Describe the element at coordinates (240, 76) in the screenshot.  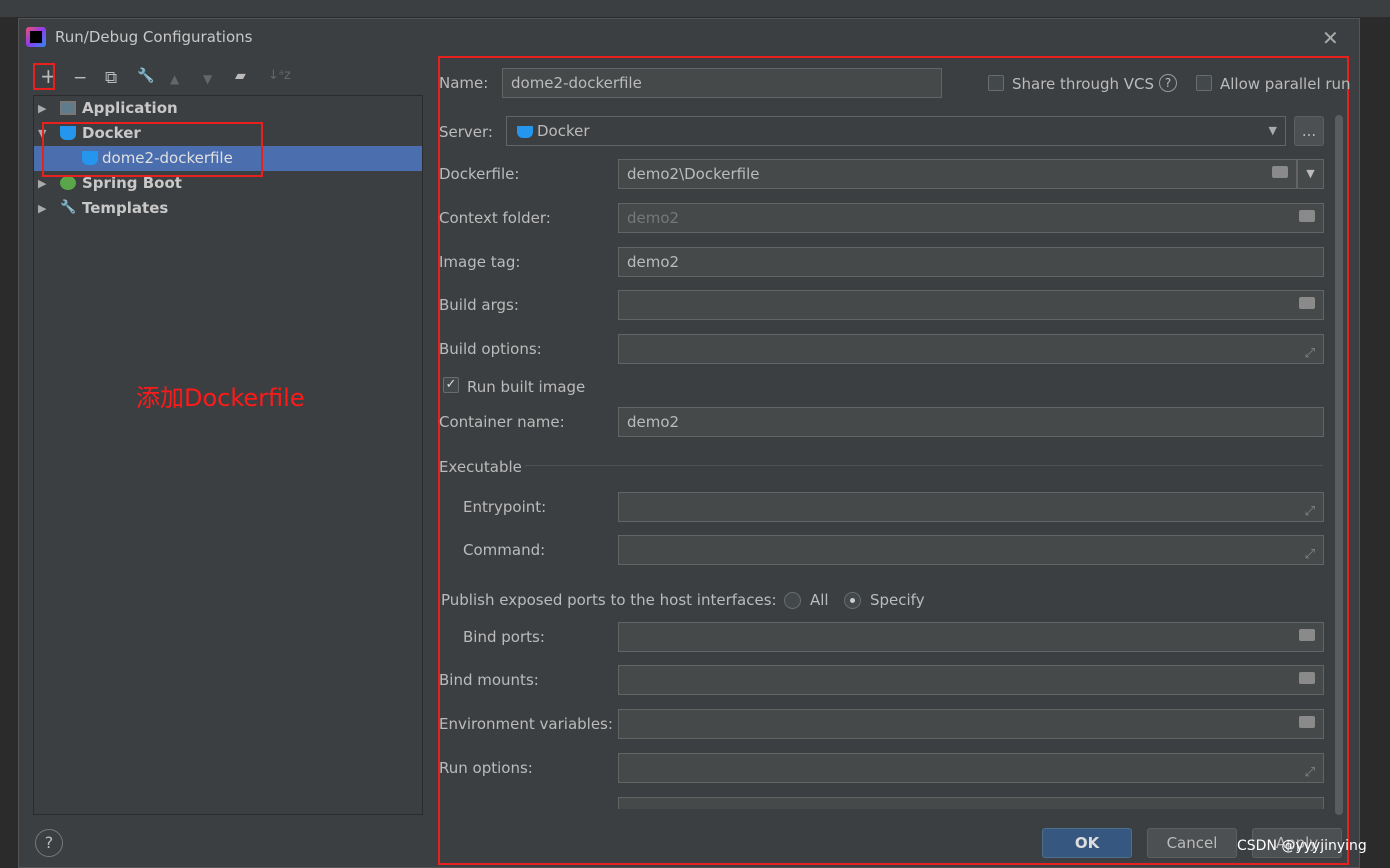
I see `new-folder-icon: ▰` at that location.